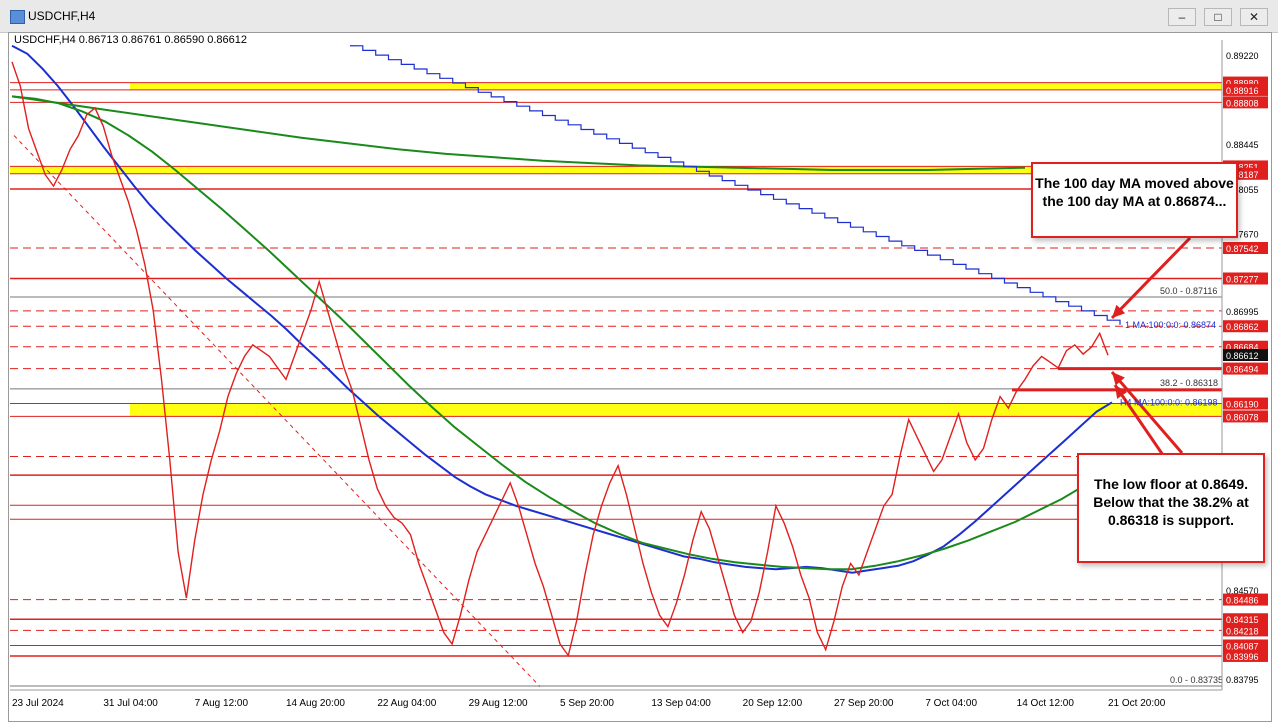 The image size is (1278, 722). What do you see at coordinates (1242, 370) in the screenshot?
I see `price-axis-label: 0.86494` at bounding box center [1242, 370].